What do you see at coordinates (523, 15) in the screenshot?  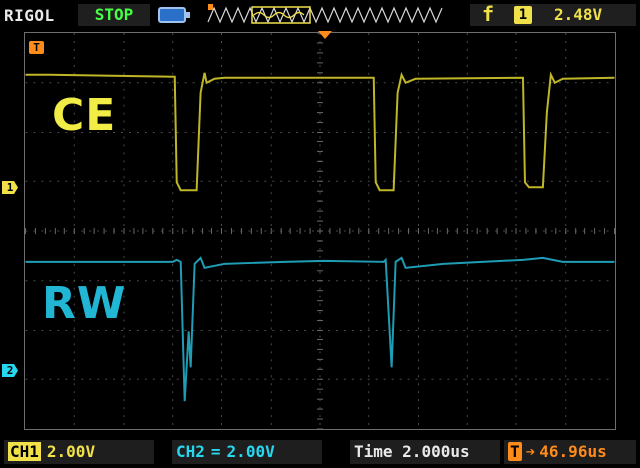 I see `trigger-channel-badge: 1` at bounding box center [523, 15].